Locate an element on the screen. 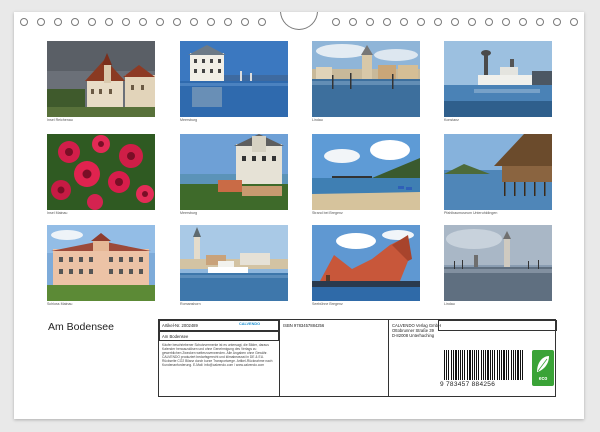  barcode is located at coordinates (484, 365).